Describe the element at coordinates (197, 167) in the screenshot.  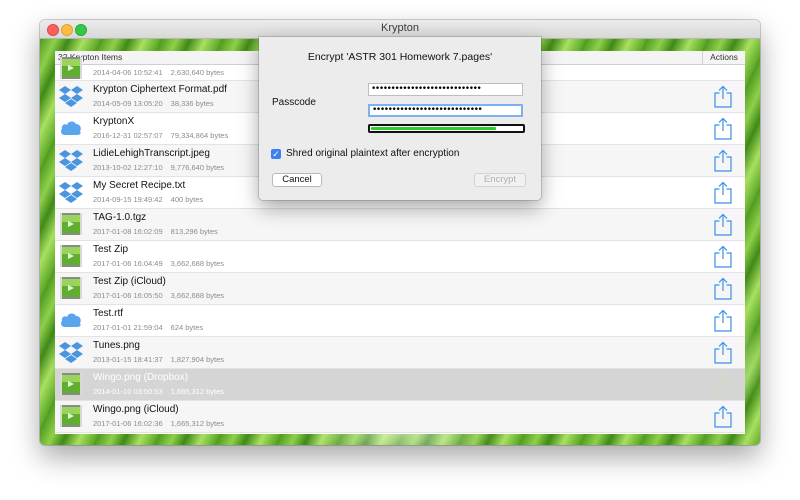
I see `file-size: 9,776,640 bytes` at that location.